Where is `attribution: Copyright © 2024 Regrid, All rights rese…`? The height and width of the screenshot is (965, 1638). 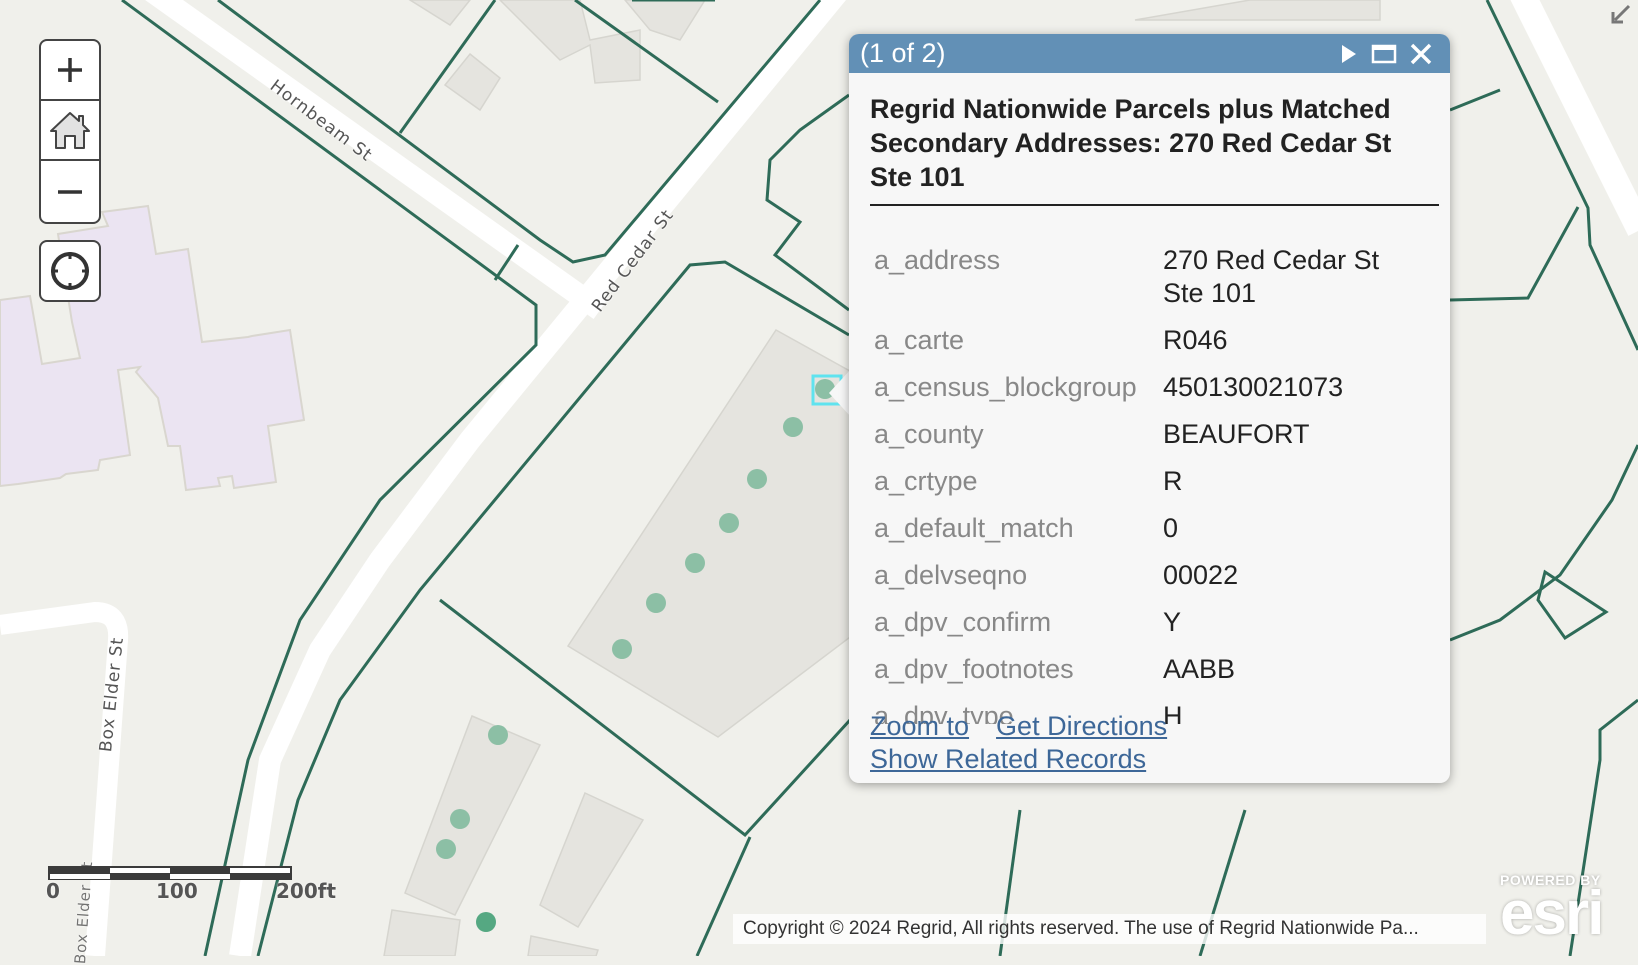
attribution: Copyright © 2024 Regrid, All rights rese… is located at coordinates (1109, 929).